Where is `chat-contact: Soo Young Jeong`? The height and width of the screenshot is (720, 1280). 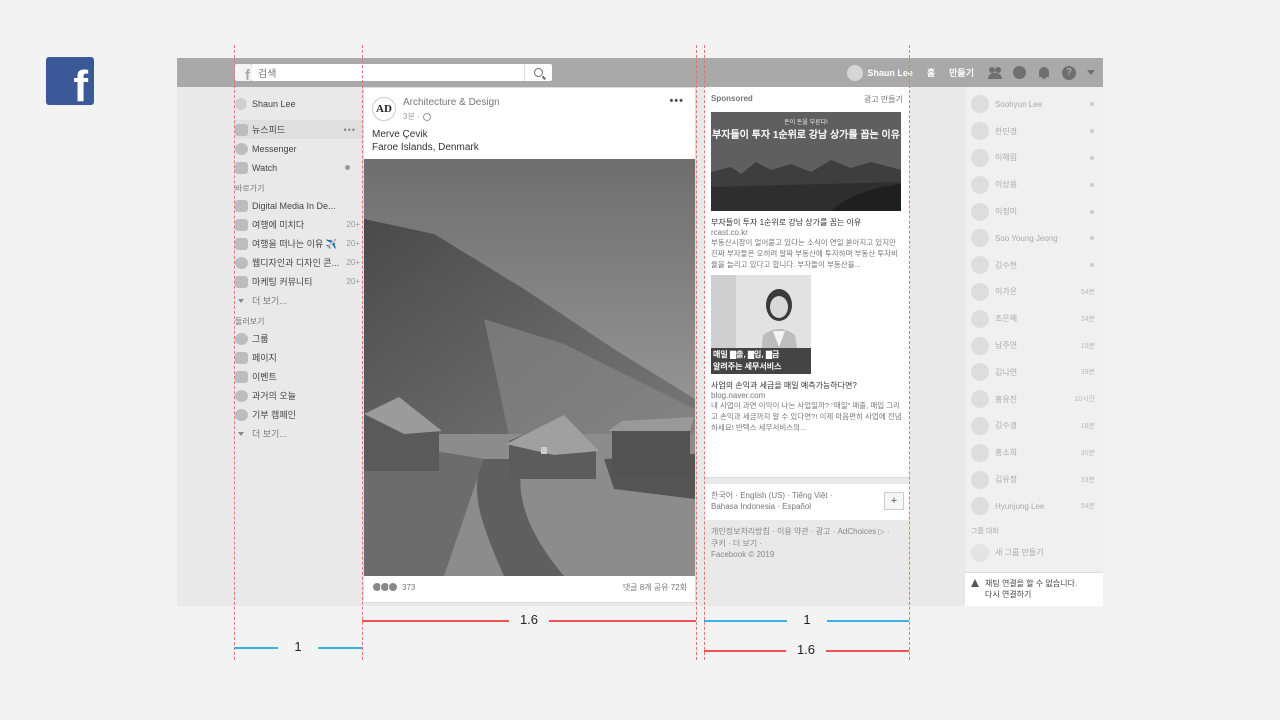
chat-contact: Soo Young Jeong is located at coordinates (1034, 238).